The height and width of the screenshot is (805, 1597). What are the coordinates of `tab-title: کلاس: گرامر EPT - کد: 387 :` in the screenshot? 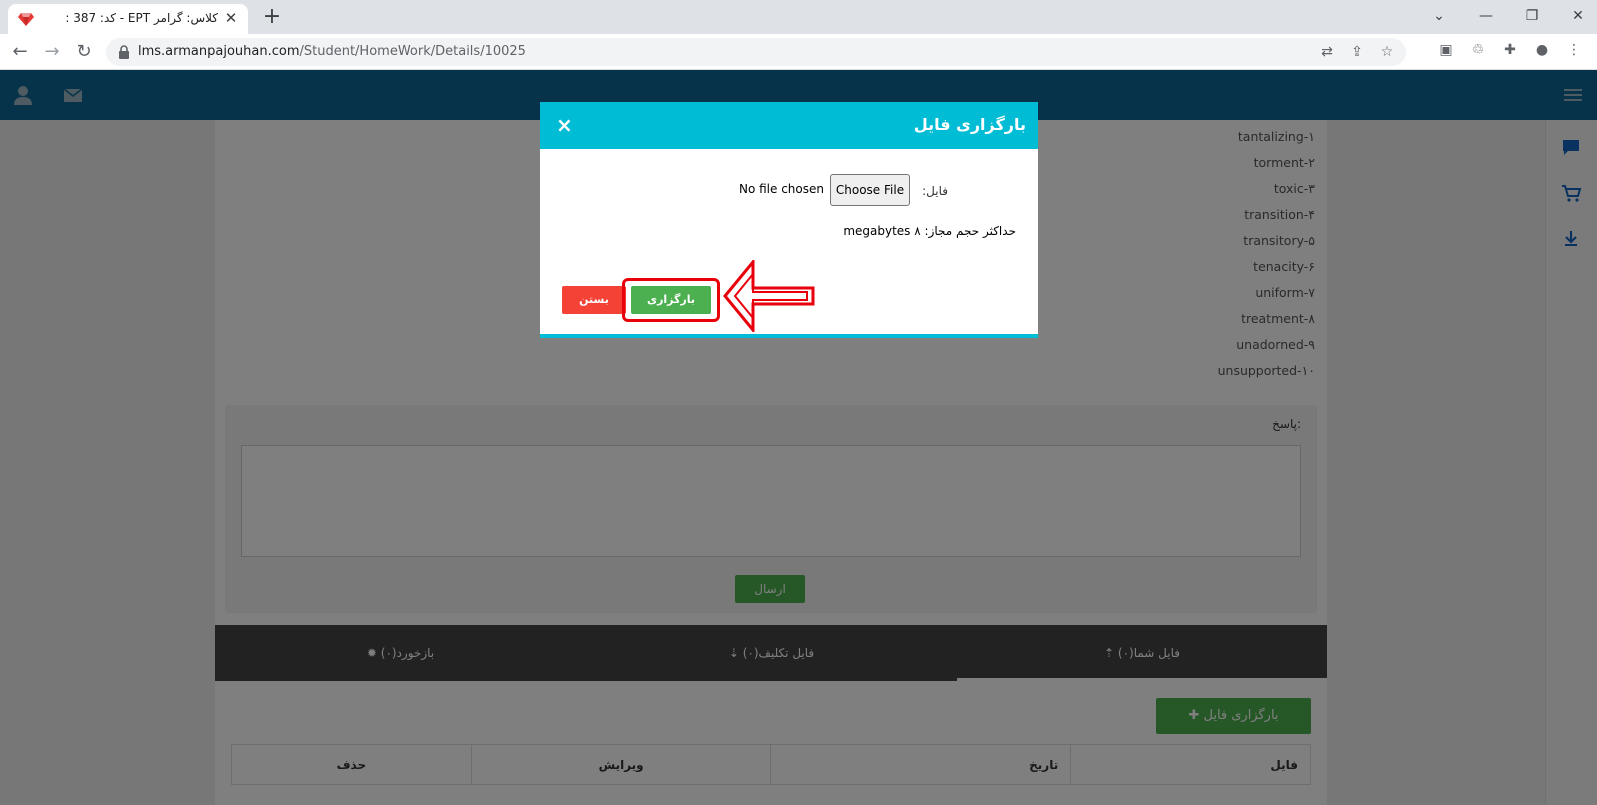 It's located at (141, 18).